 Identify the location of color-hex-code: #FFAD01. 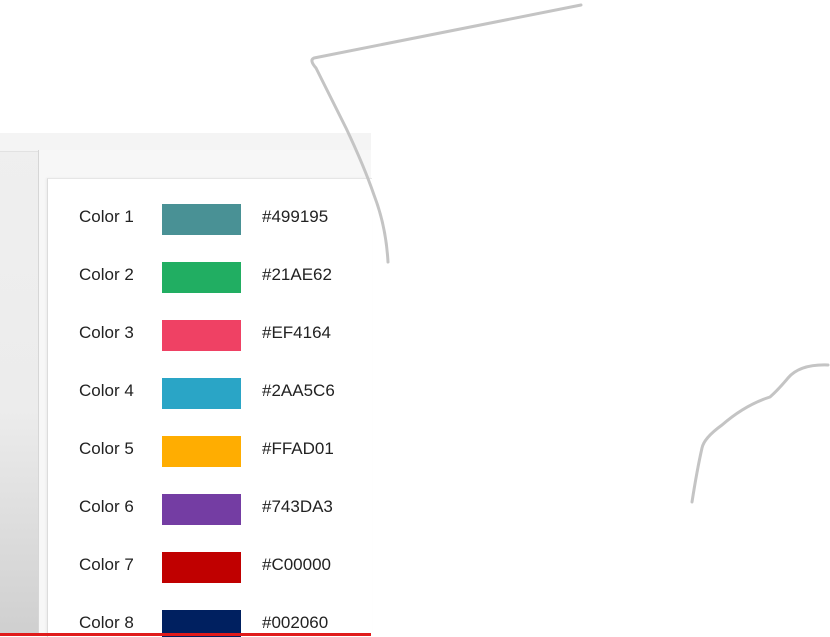
(298, 448).